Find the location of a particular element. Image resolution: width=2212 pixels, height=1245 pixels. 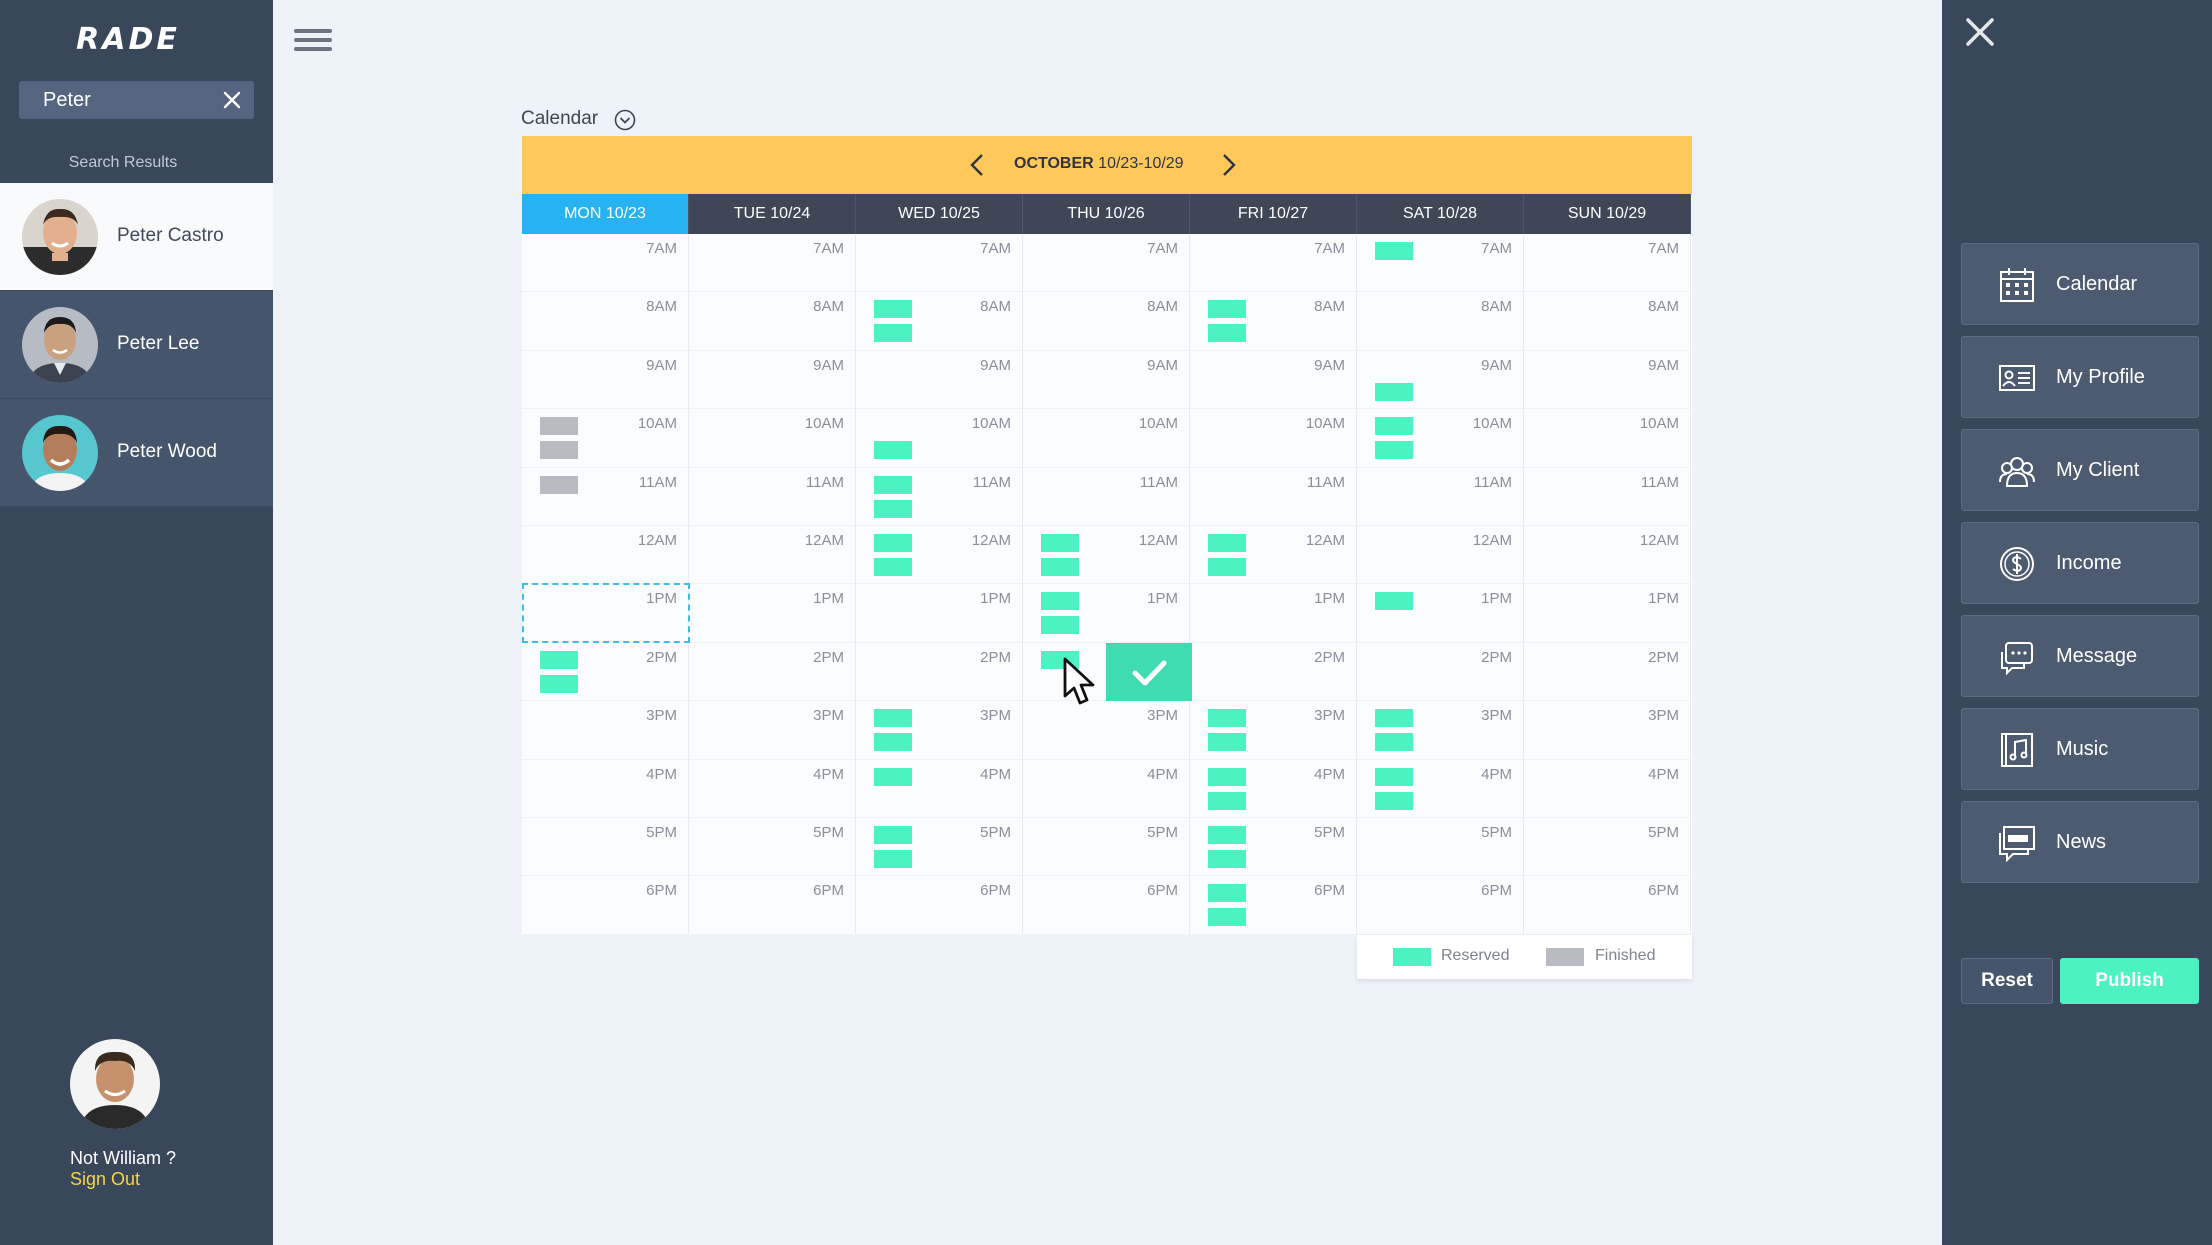

previous-week-icon is located at coordinates (977, 165).